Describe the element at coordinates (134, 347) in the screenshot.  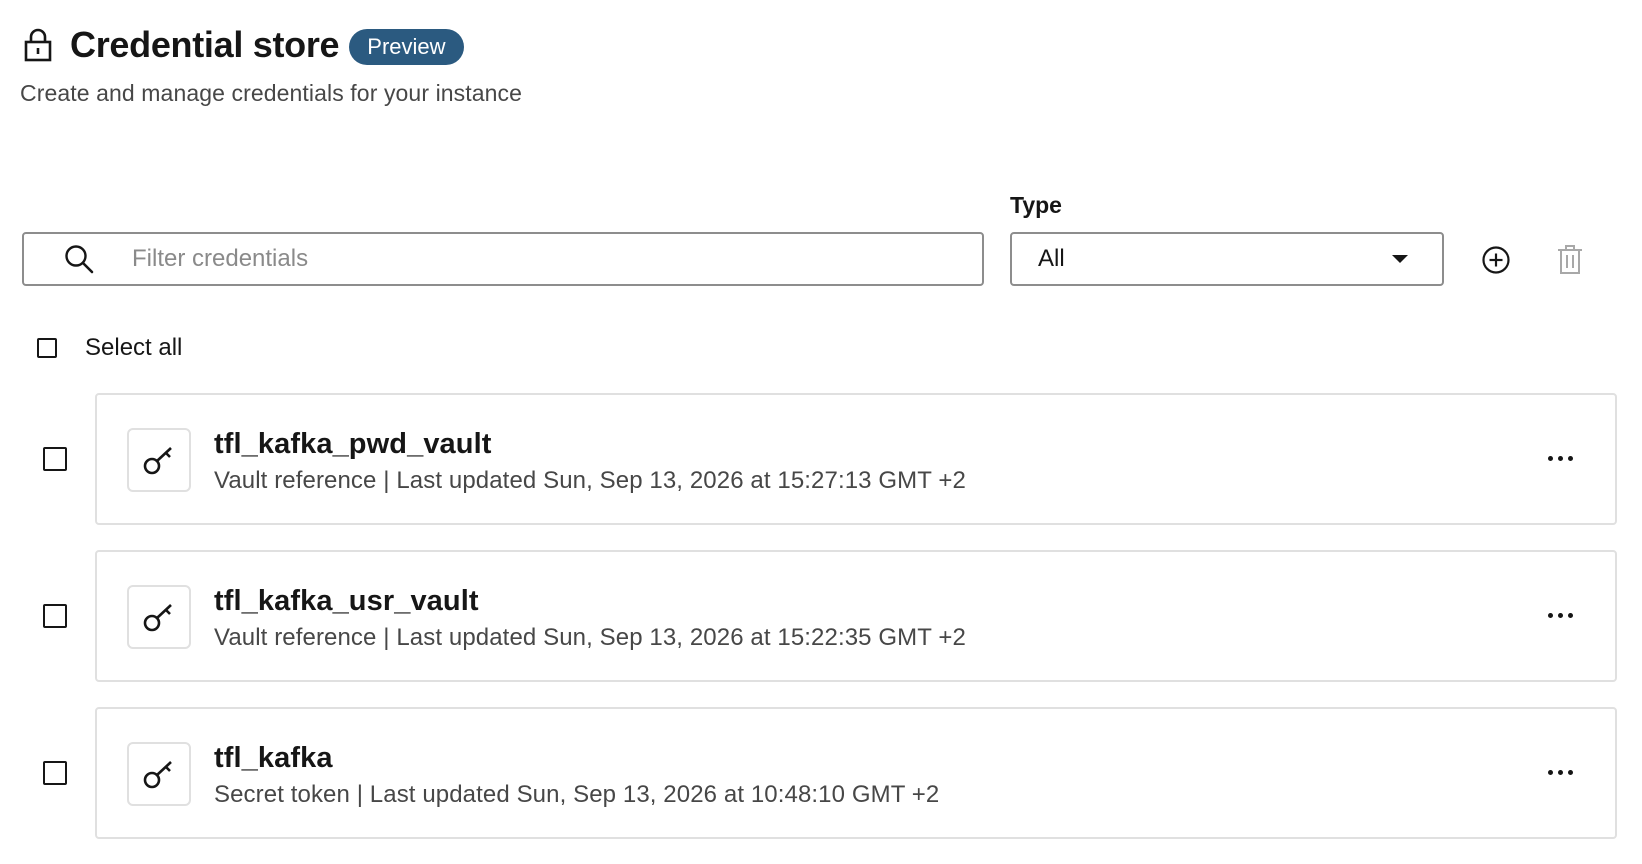
I see `select-all-label: Select all` at that location.